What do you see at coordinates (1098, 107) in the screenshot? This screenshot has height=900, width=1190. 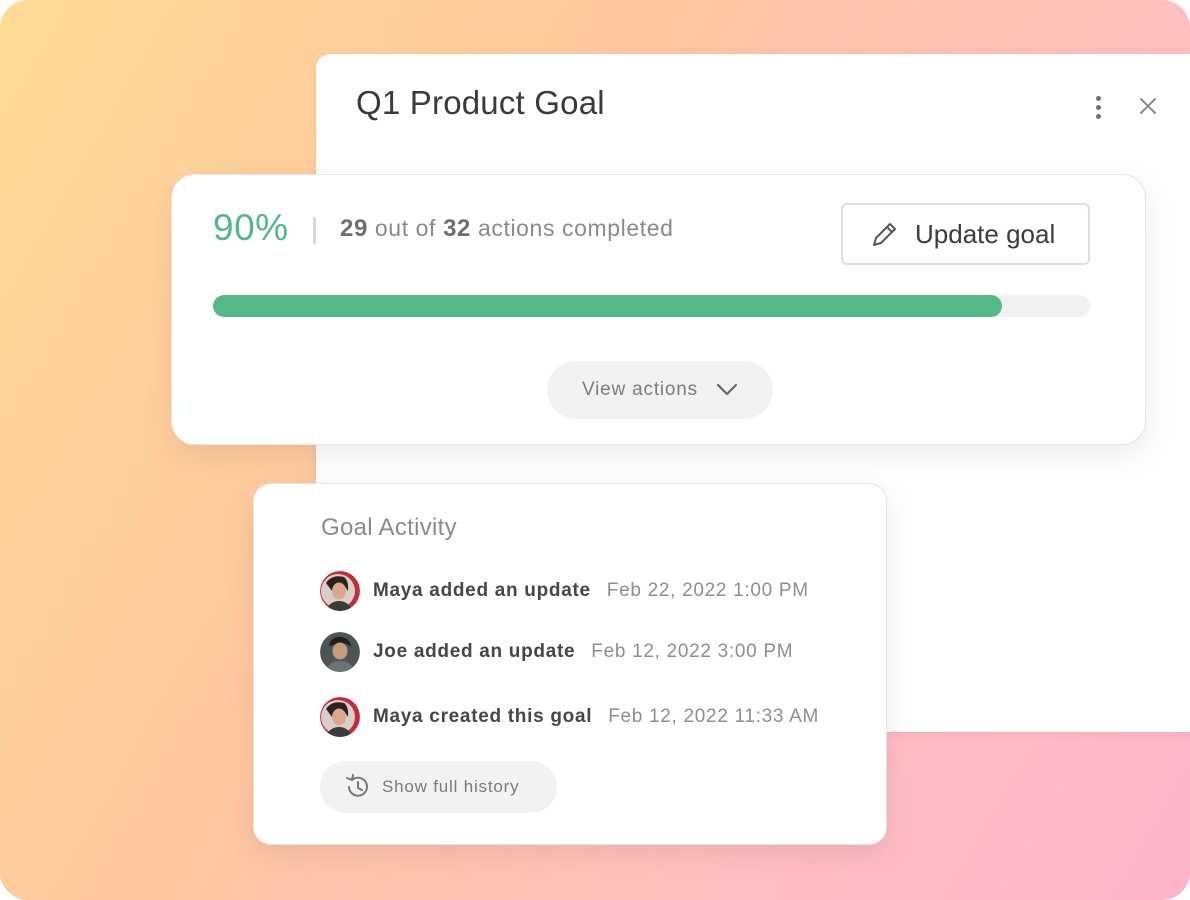 I see `more-options-button` at bounding box center [1098, 107].